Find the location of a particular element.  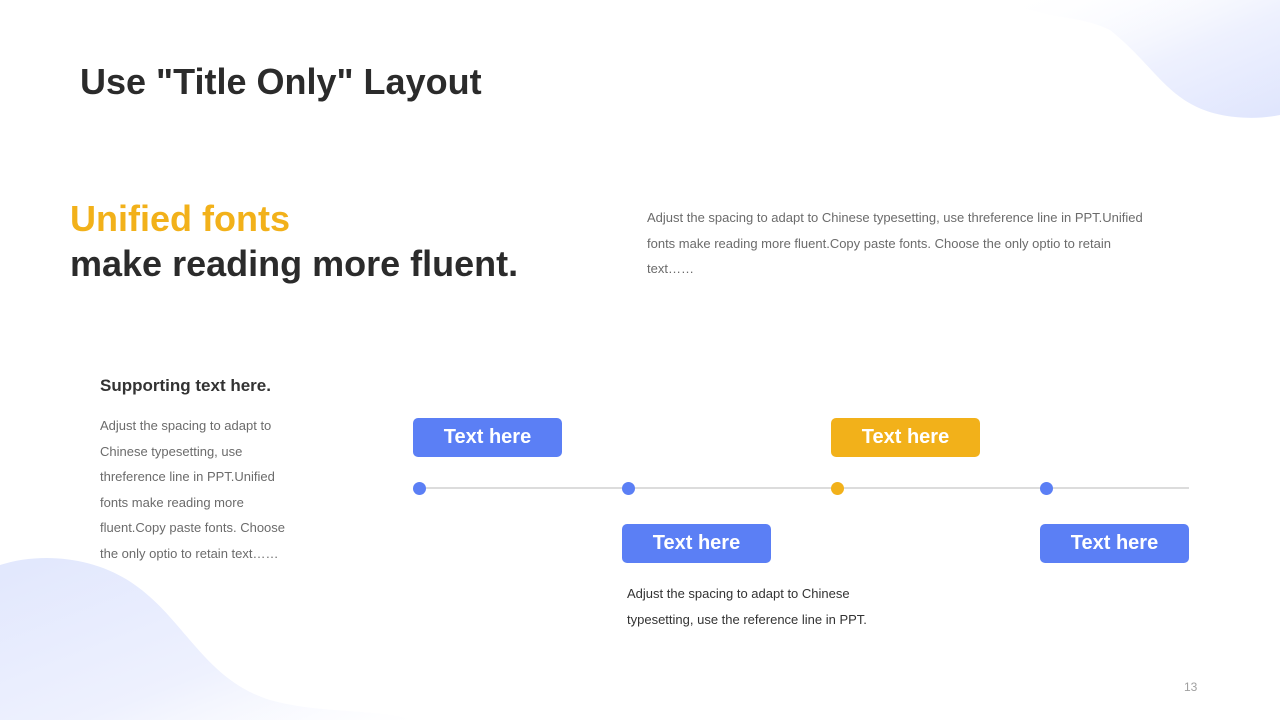

bottom-left-blob is located at coordinates (207, 638).